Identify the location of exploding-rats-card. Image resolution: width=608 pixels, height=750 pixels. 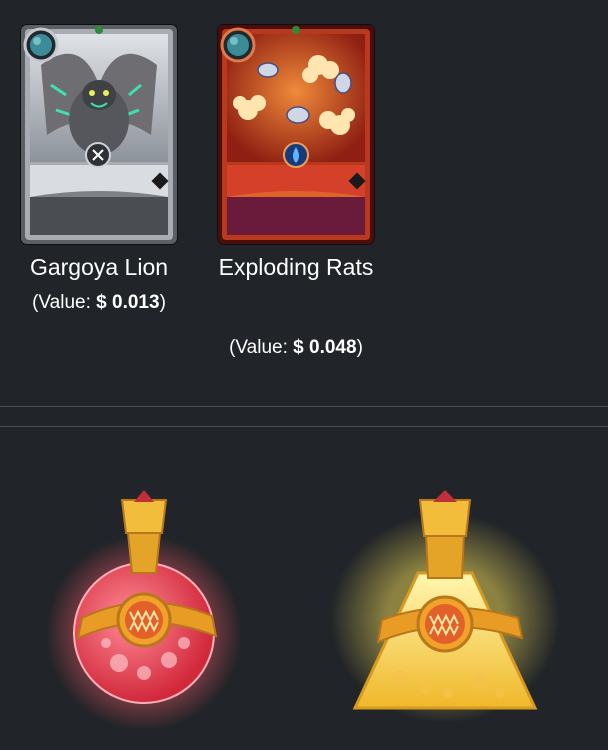
(296, 134).